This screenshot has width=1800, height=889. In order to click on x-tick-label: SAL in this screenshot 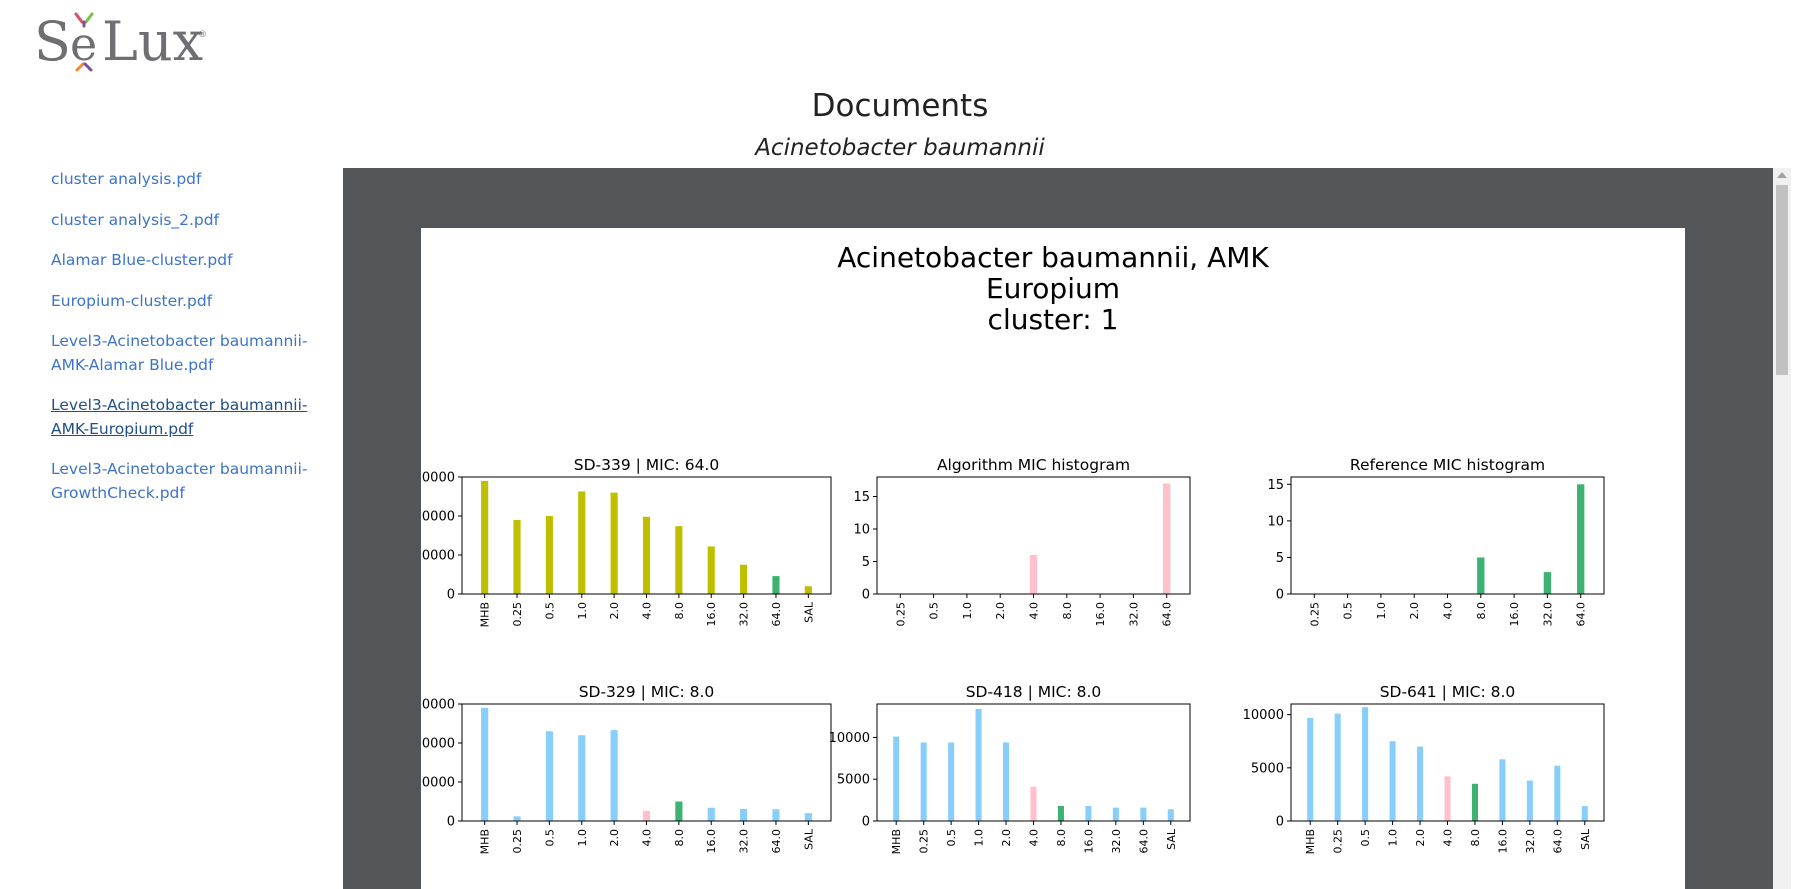, I will do `click(1171, 839)`.